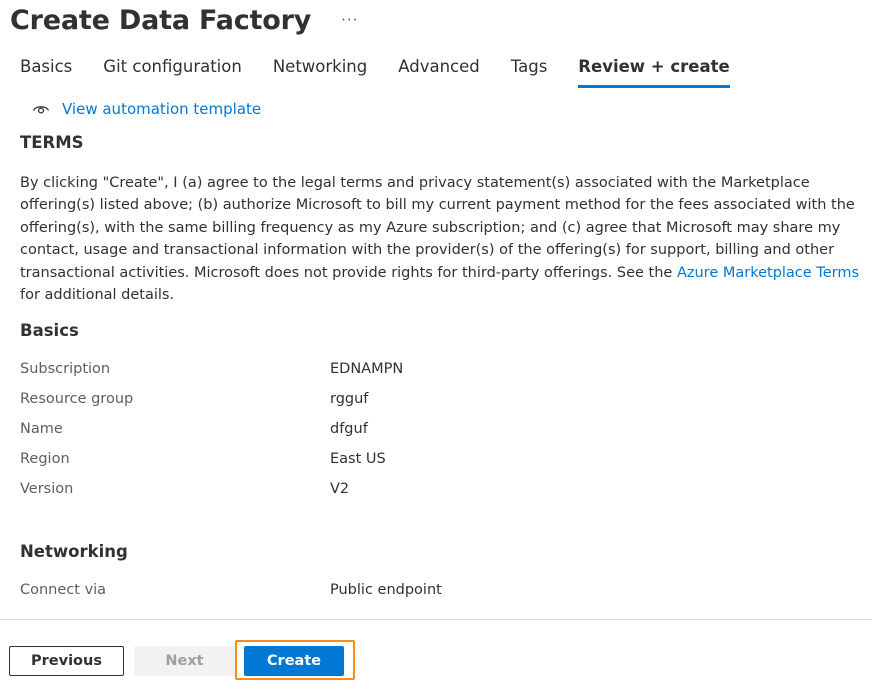  I want to click on terms-text-outro: for additional details., so click(97, 295).